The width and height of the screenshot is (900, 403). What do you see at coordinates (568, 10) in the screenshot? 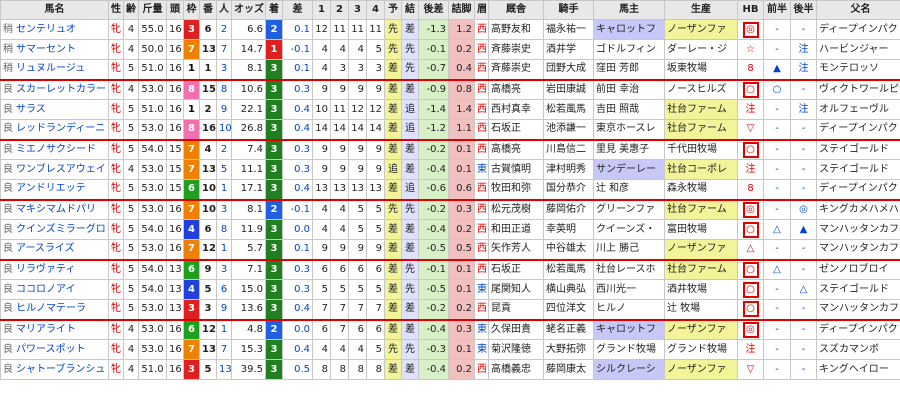
I see `column-header: 騎手` at bounding box center [568, 10].